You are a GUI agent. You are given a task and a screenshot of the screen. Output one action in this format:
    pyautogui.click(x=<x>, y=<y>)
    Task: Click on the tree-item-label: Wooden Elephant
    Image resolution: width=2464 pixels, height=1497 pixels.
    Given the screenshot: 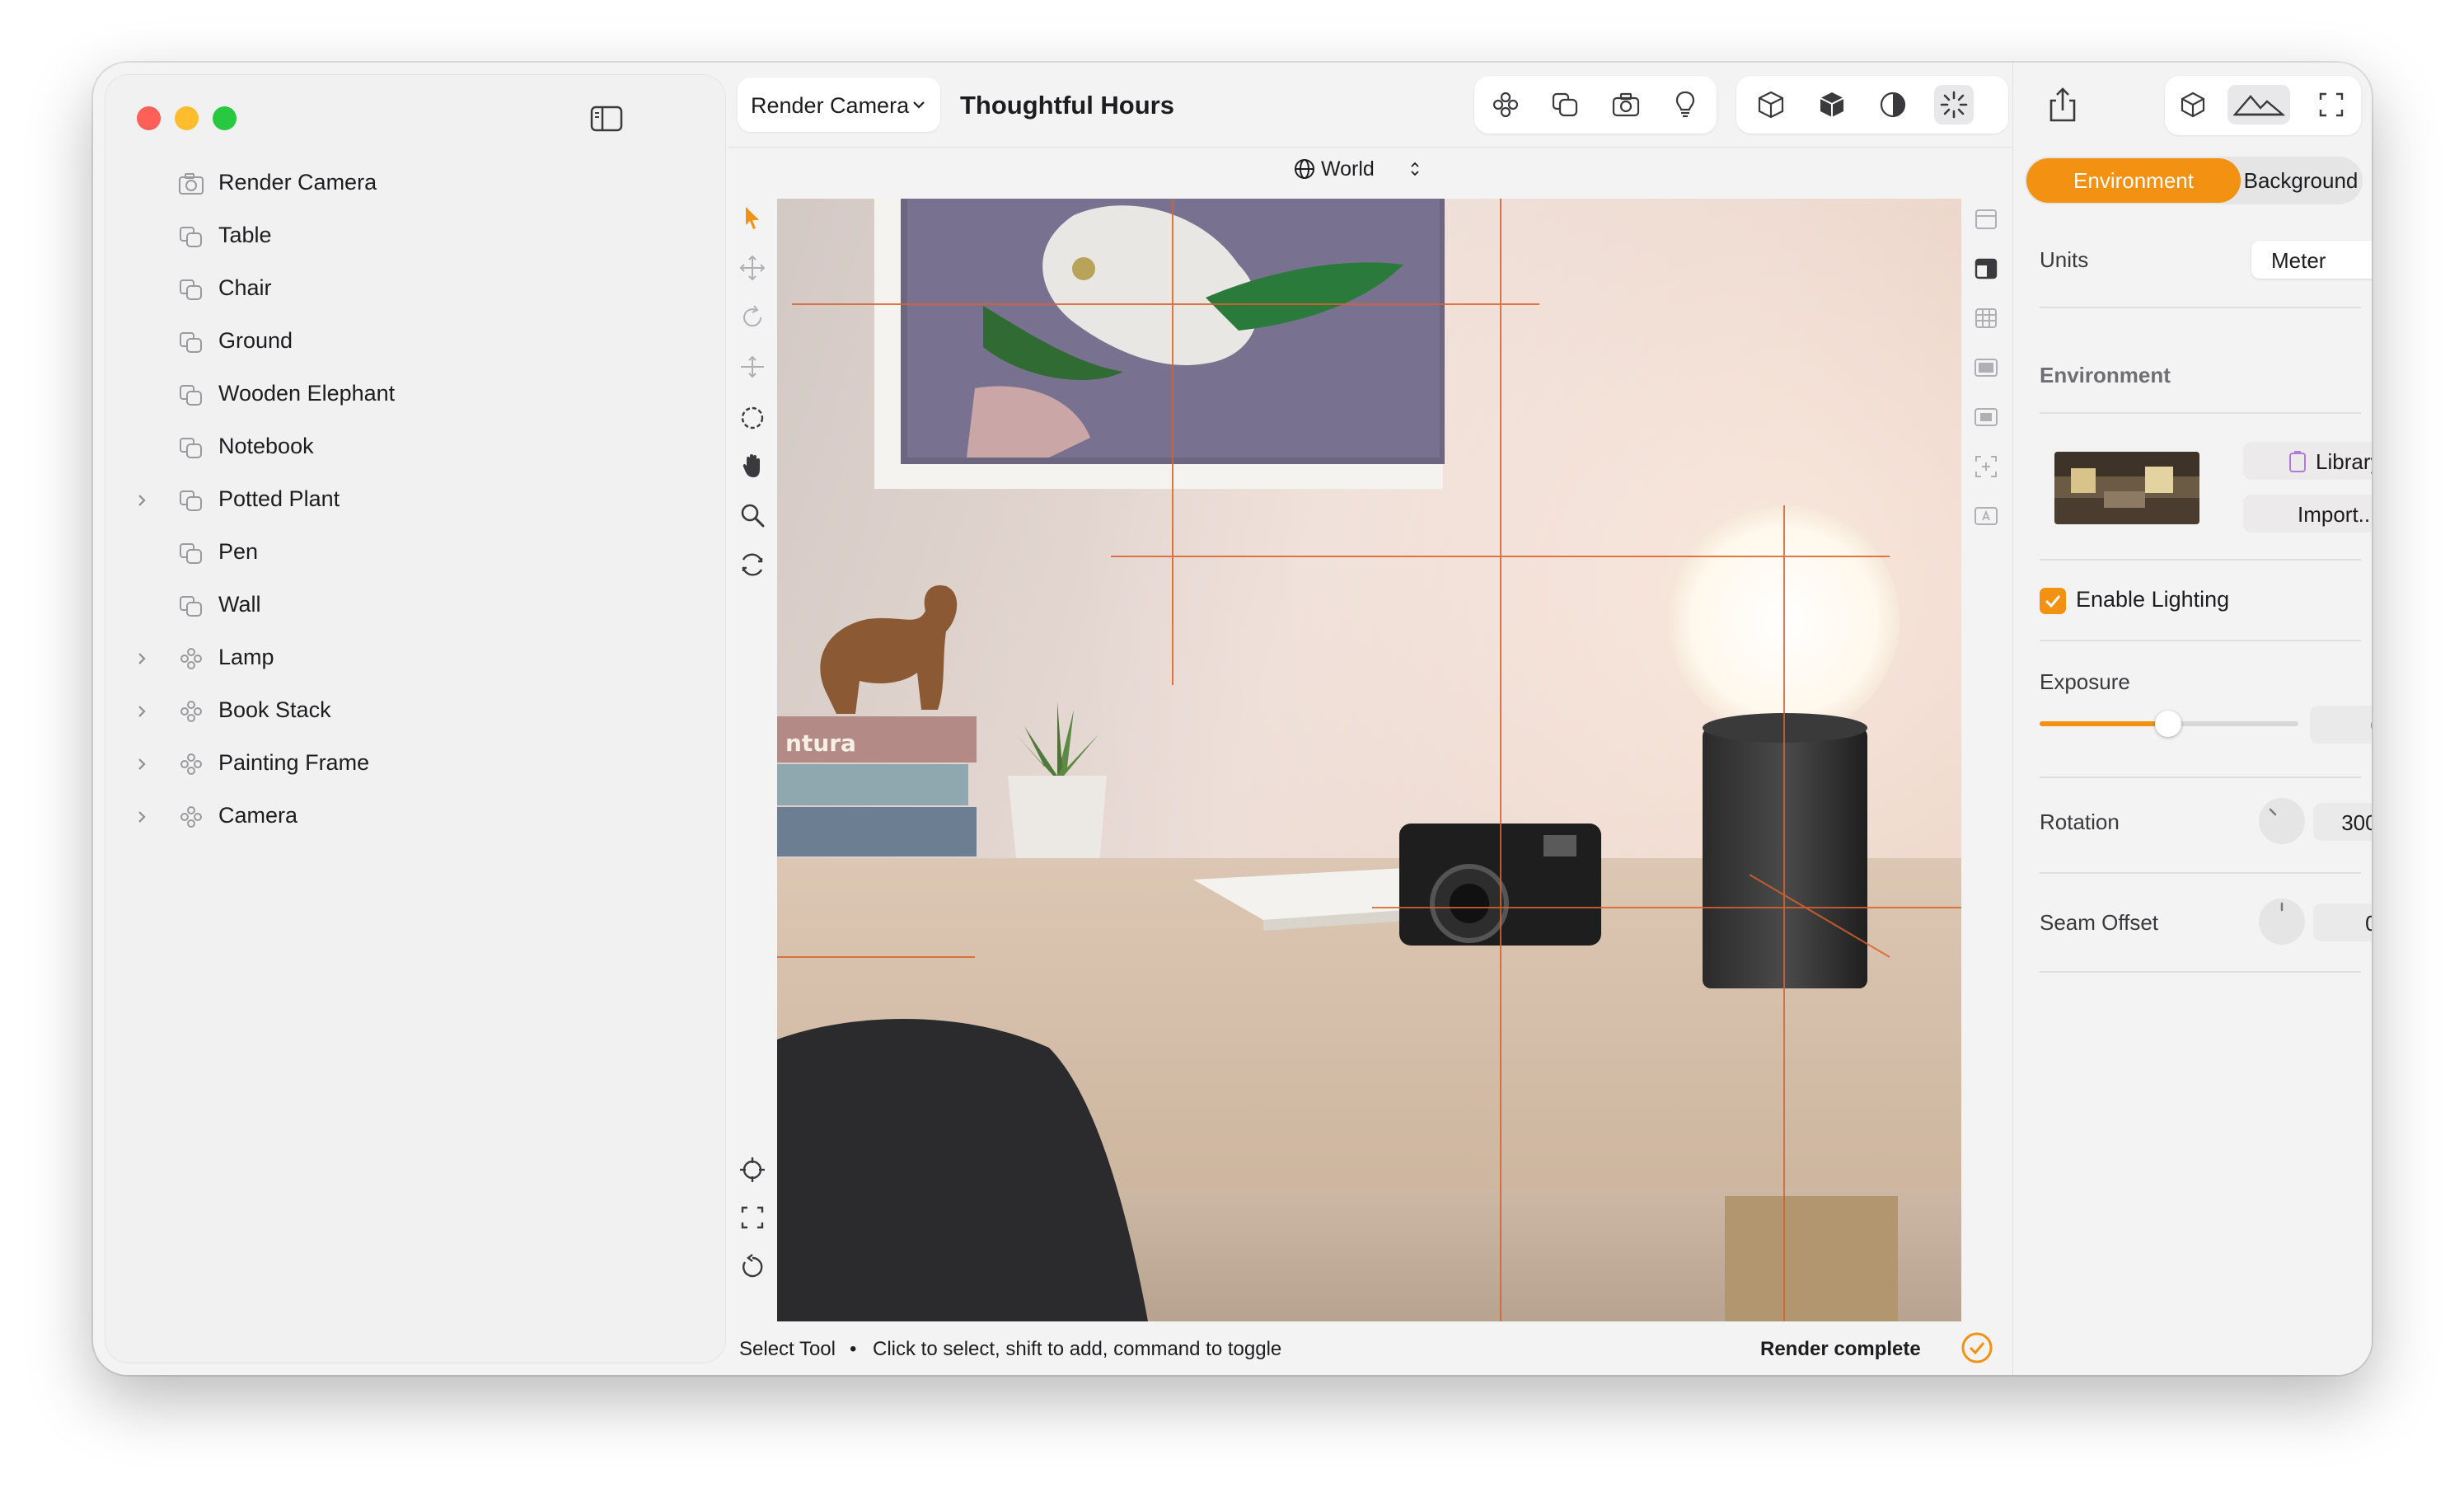 What is the action you would take?
    pyautogui.click(x=307, y=394)
    